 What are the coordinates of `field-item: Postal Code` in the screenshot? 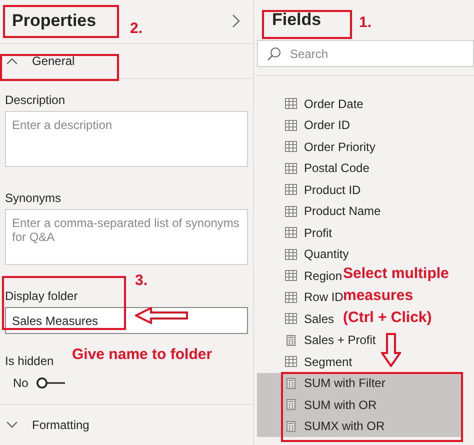 It's located at (313, 168).